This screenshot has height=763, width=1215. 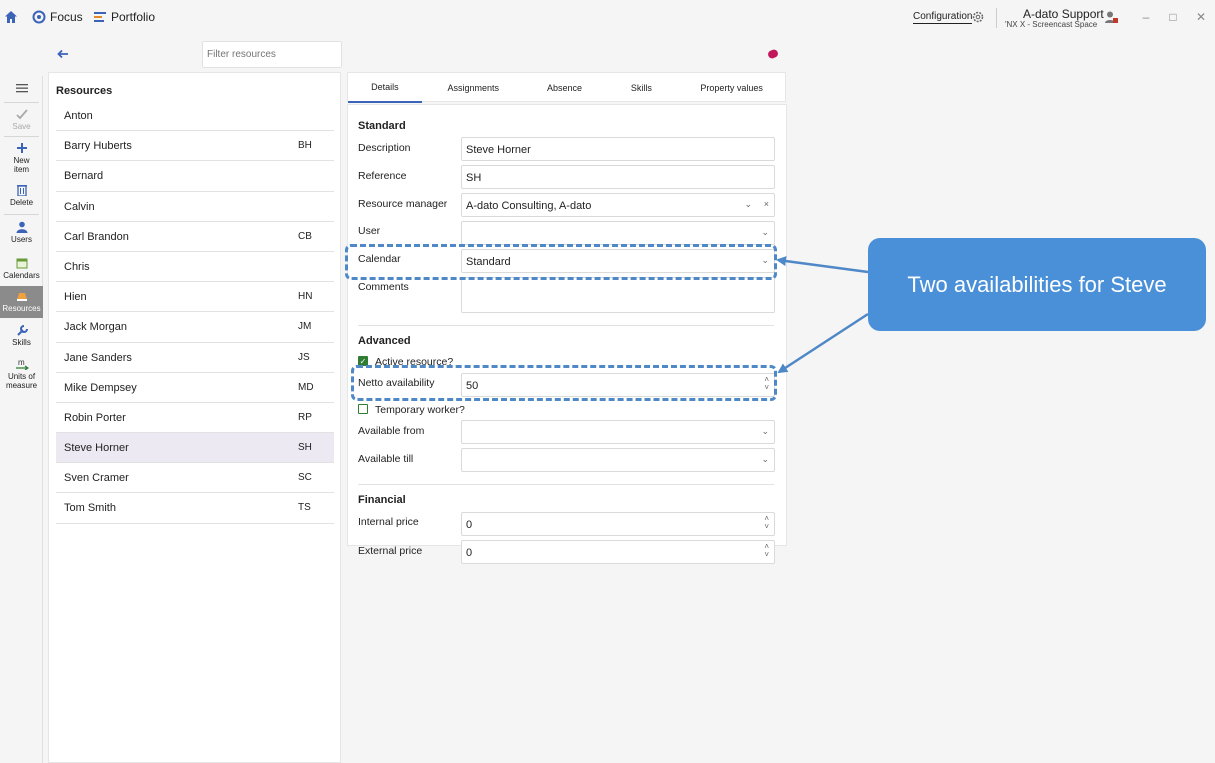 I want to click on user-space: 'NX X - Screencast Space, so click(x=1051, y=24).